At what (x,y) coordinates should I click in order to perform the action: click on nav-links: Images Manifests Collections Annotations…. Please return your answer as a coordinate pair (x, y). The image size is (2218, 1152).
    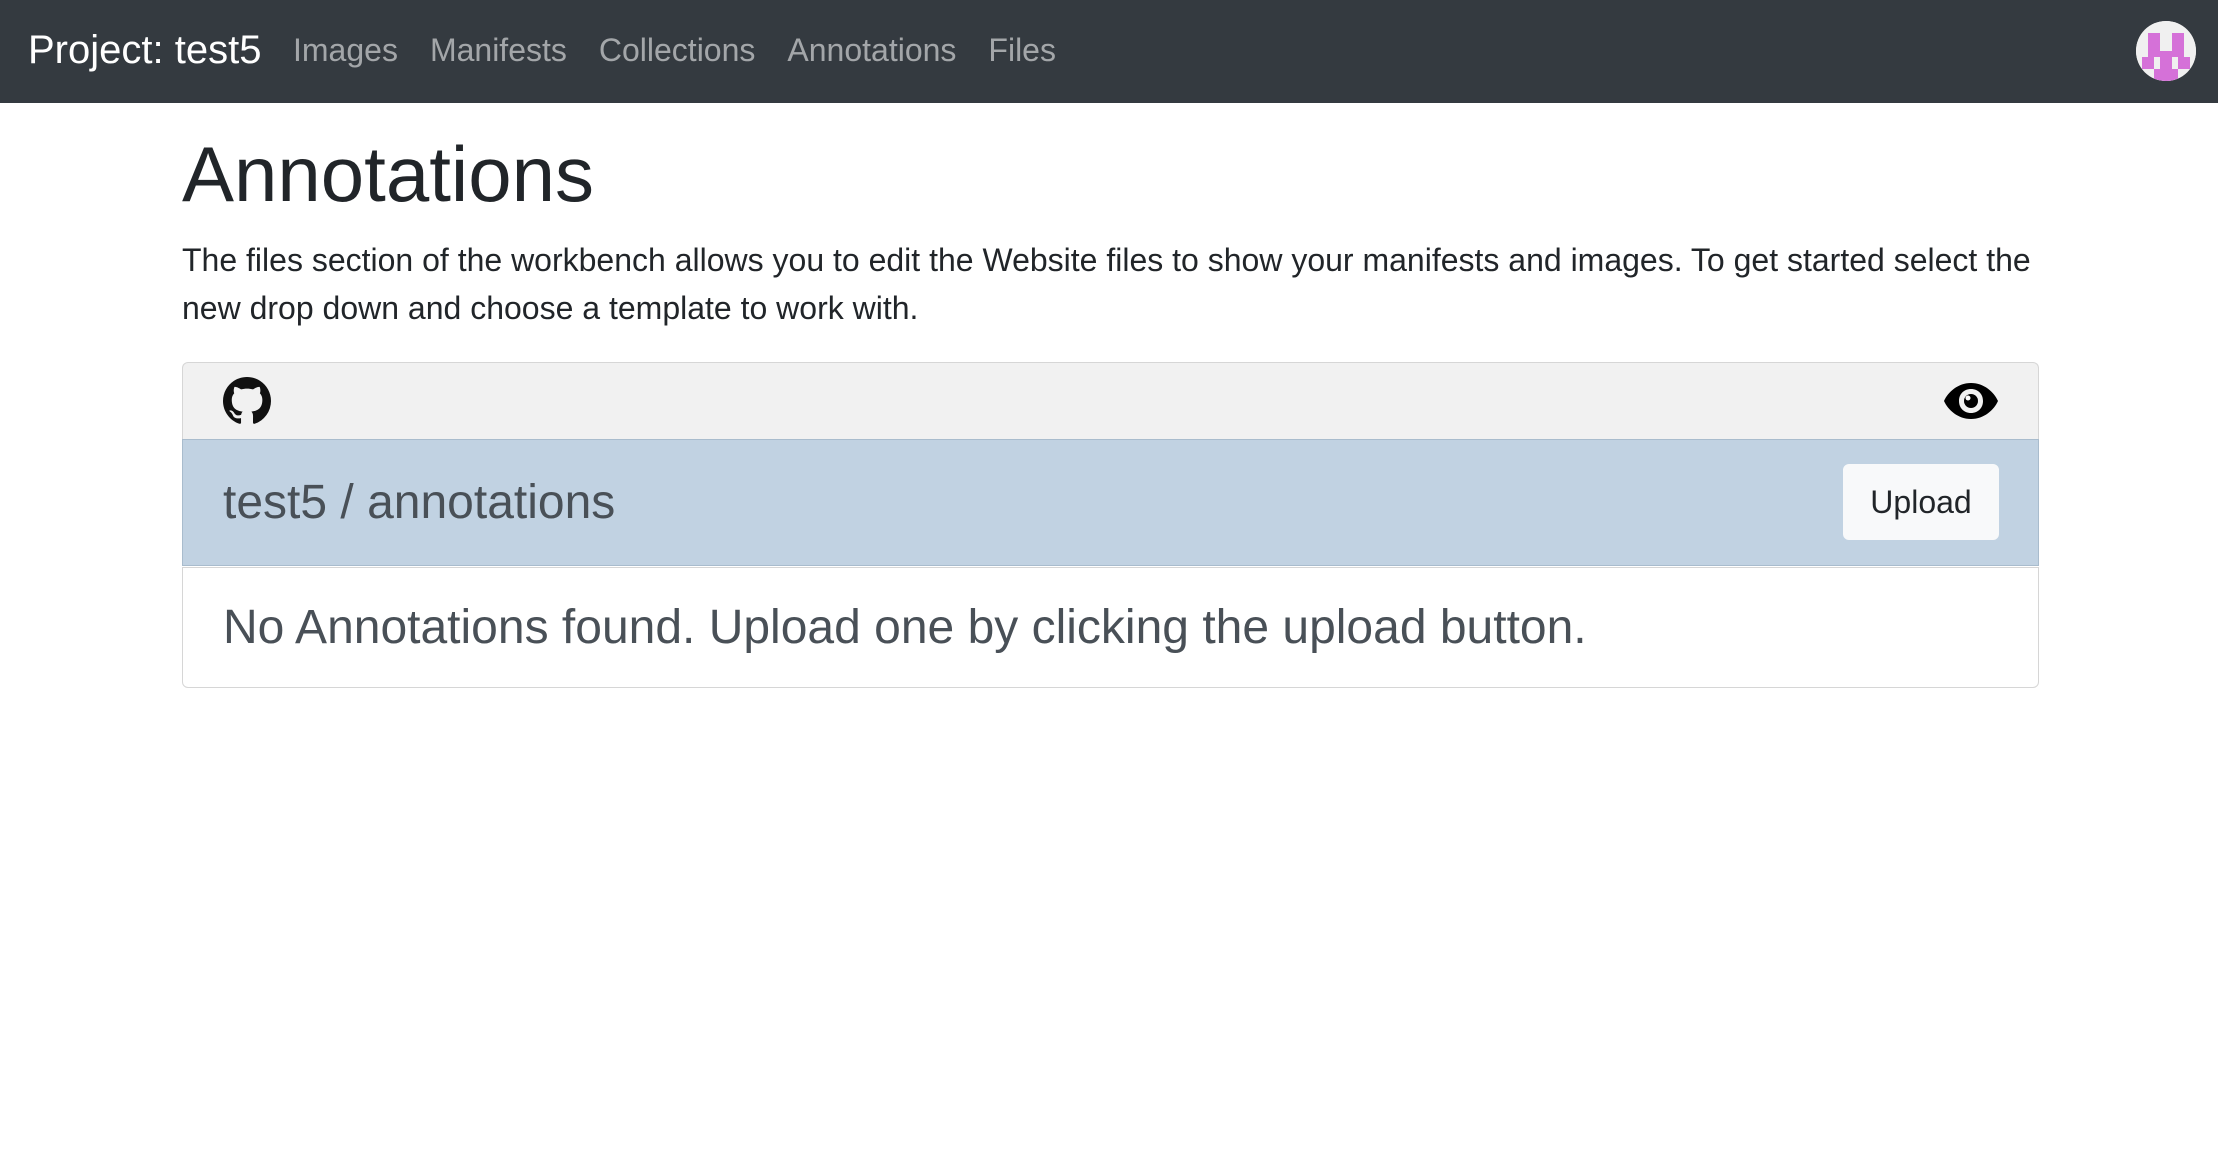
    Looking at the image, I should click on (690, 50).